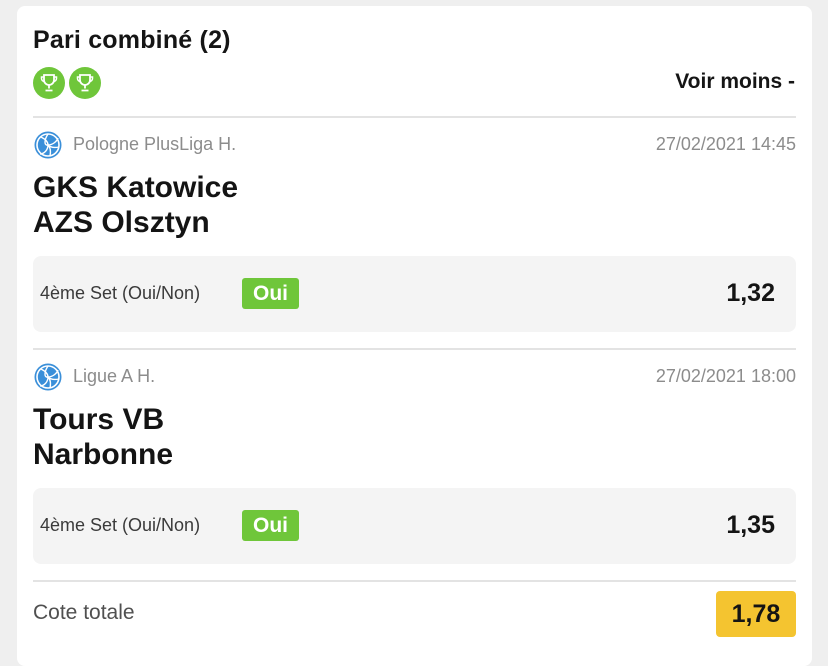 This screenshot has width=828, height=666. Describe the element at coordinates (136, 187) in the screenshot. I see `team-home: GKS Katowice` at that location.